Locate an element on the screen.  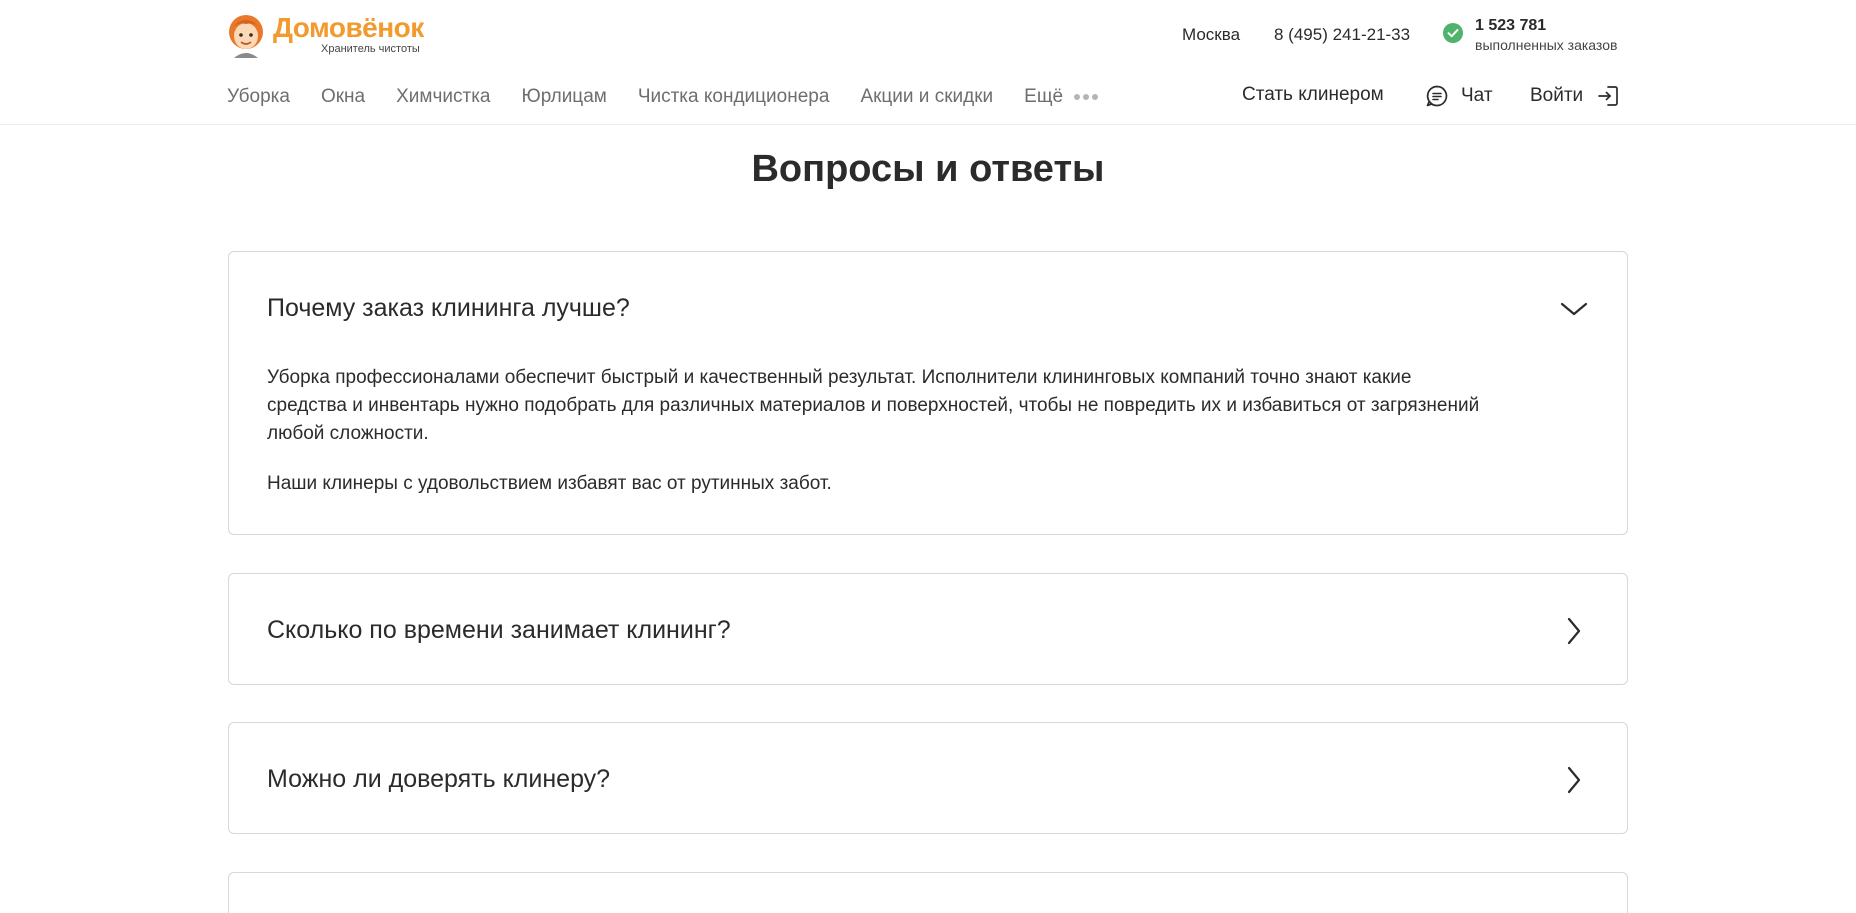
faq-question: Сколько по времени занимает клининг? is located at coordinates (499, 630).